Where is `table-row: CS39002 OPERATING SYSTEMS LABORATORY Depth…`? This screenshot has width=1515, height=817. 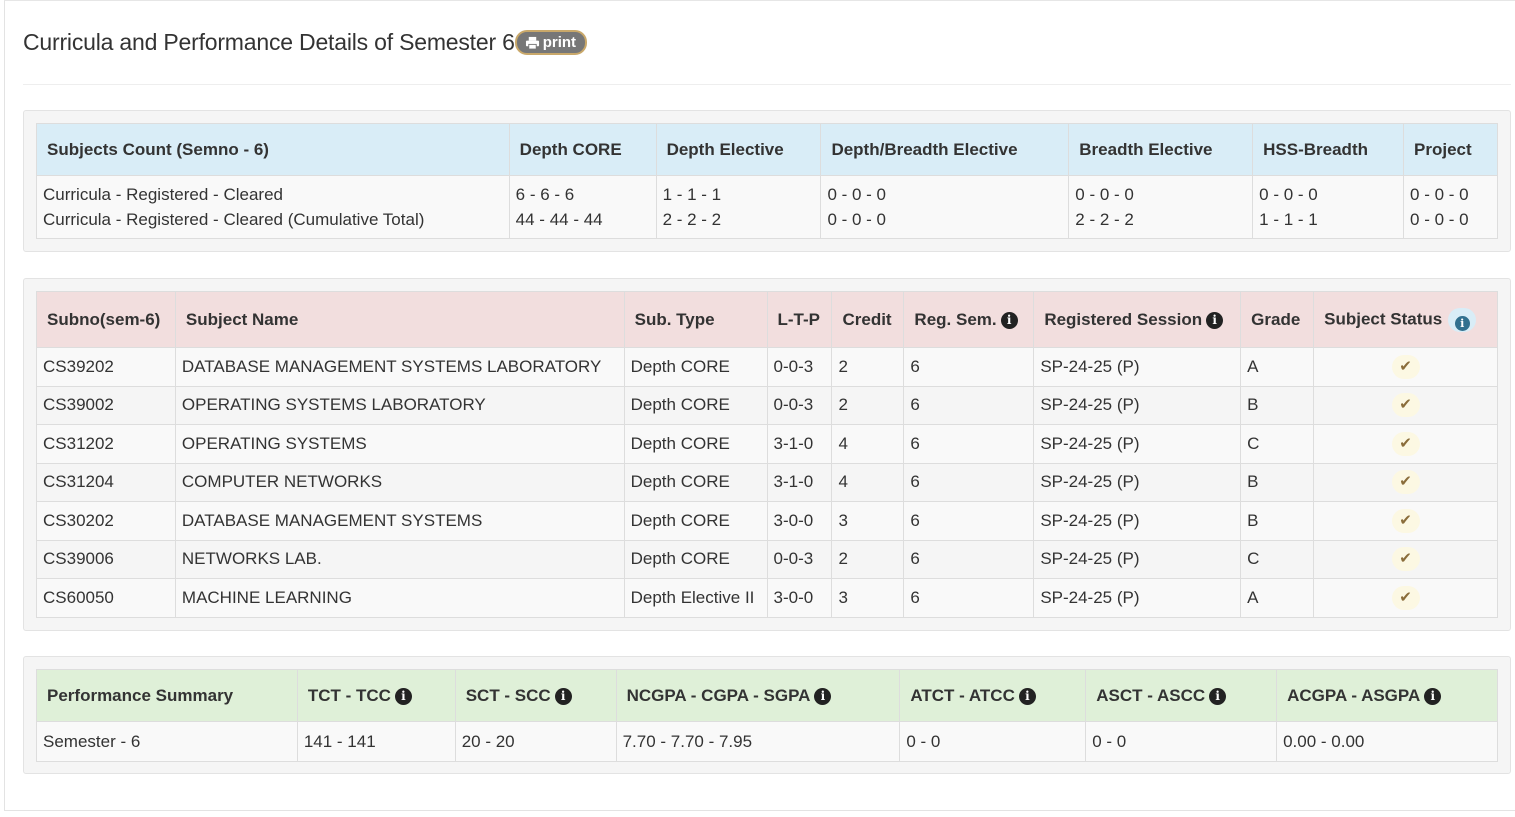 table-row: CS39002 OPERATING SYSTEMS LABORATORY Depth… is located at coordinates (767, 405).